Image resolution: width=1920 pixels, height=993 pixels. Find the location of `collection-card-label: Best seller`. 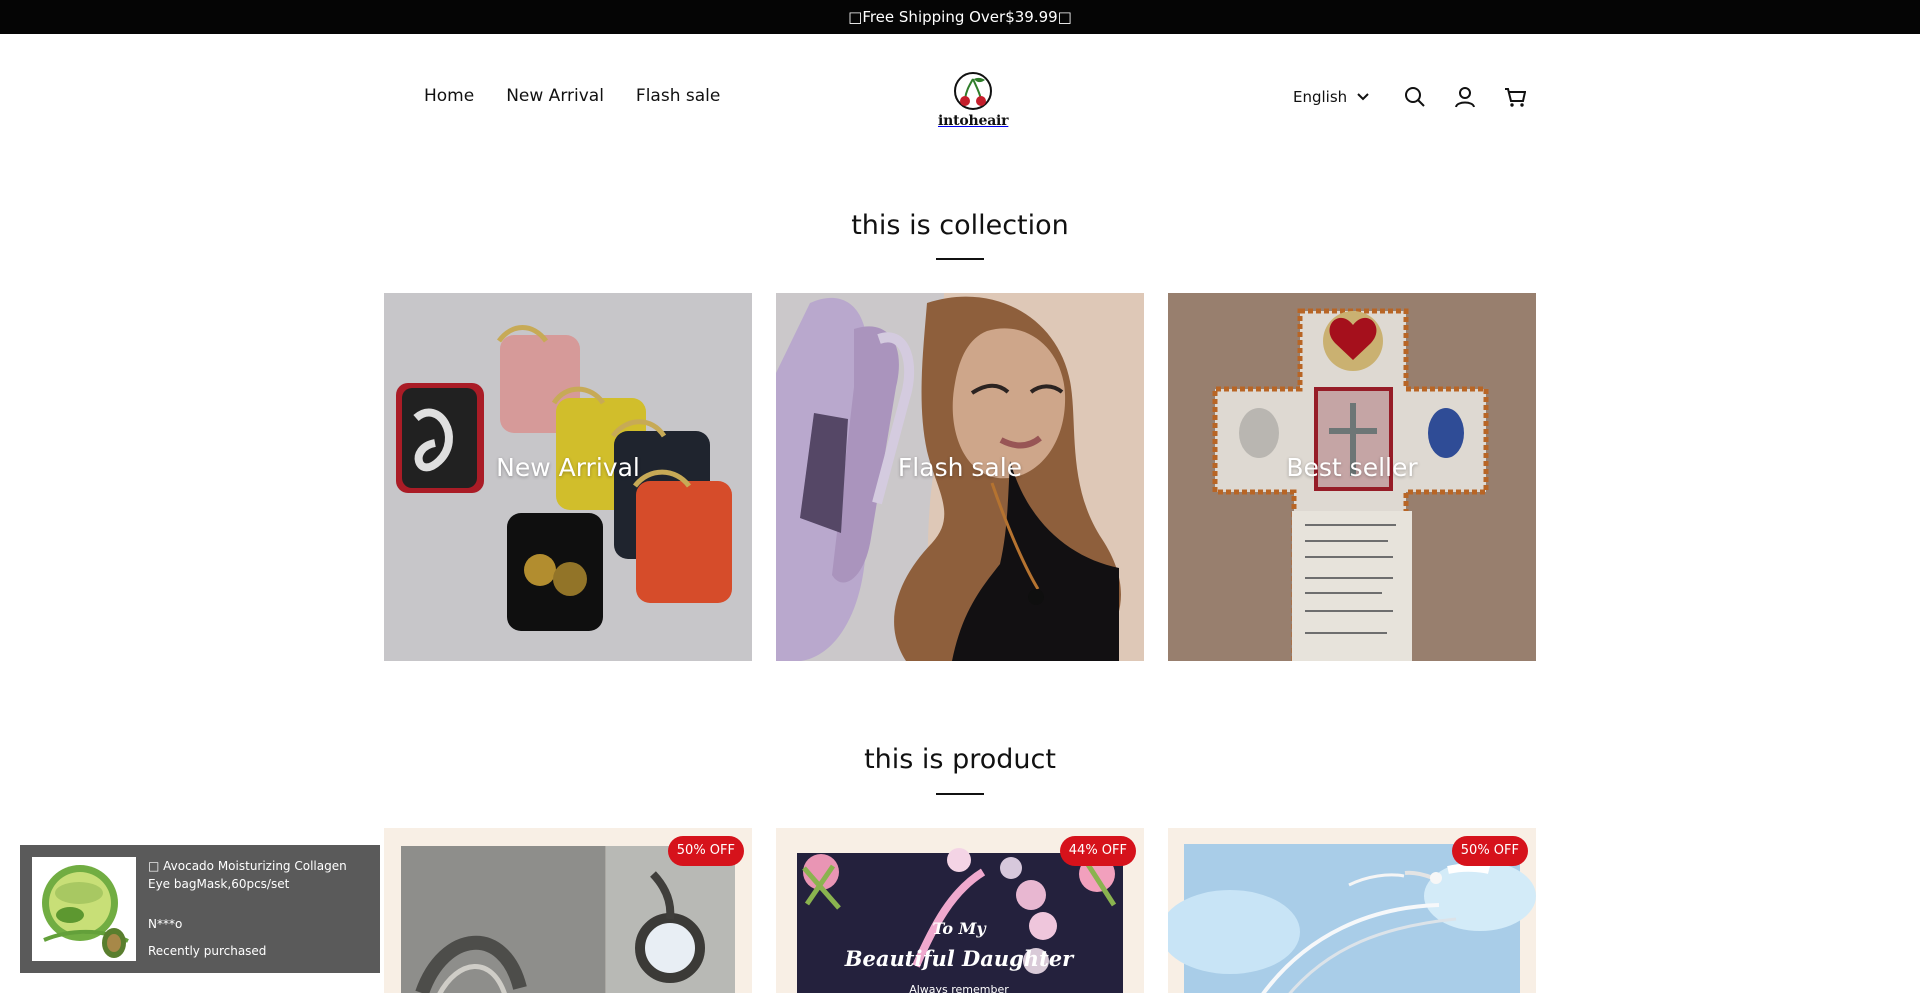

collection-card-label: Best seller is located at coordinates (1352, 467).